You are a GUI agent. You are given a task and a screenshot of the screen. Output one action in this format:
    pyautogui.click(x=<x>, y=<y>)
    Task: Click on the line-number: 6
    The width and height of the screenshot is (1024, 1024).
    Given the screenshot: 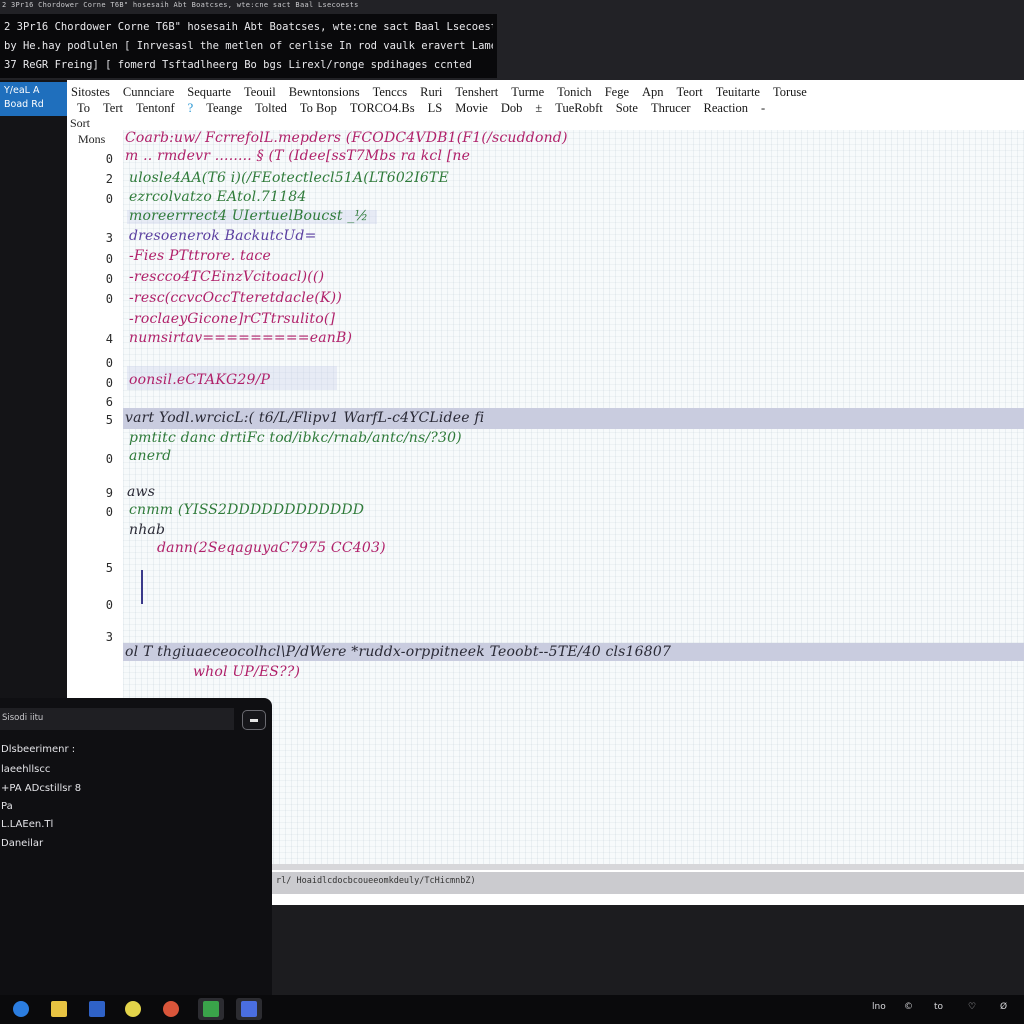 What is the action you would take?
    pyautogui.click(x=109, y=402)
    